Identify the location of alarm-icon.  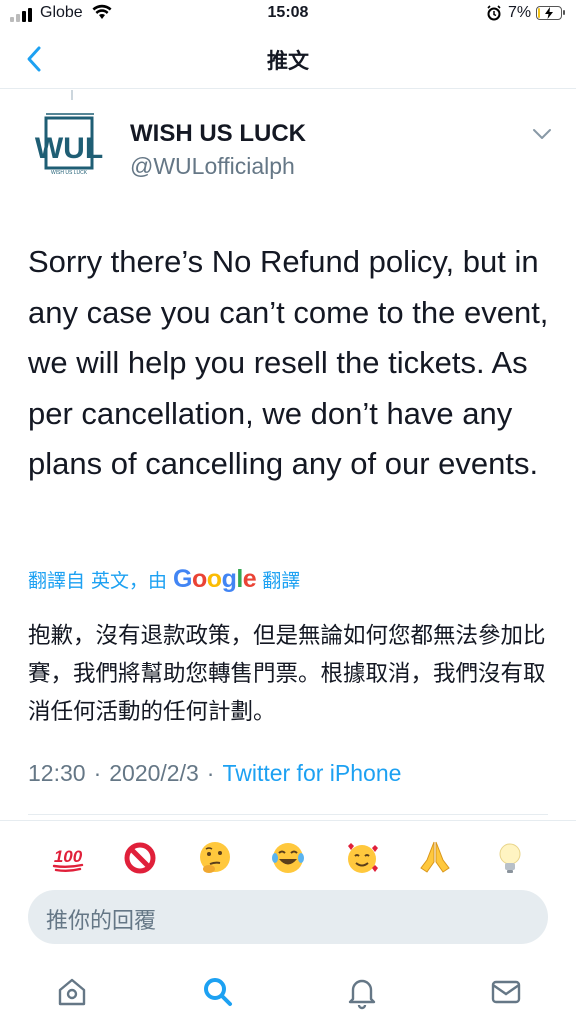
(494, 15).